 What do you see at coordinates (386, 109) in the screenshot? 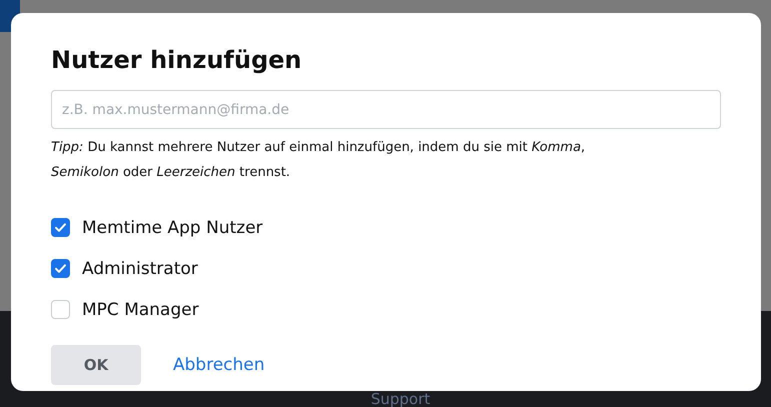
I see `email-field: z.B. max.mustermann@firma.de` at bounding box center [386, 109].